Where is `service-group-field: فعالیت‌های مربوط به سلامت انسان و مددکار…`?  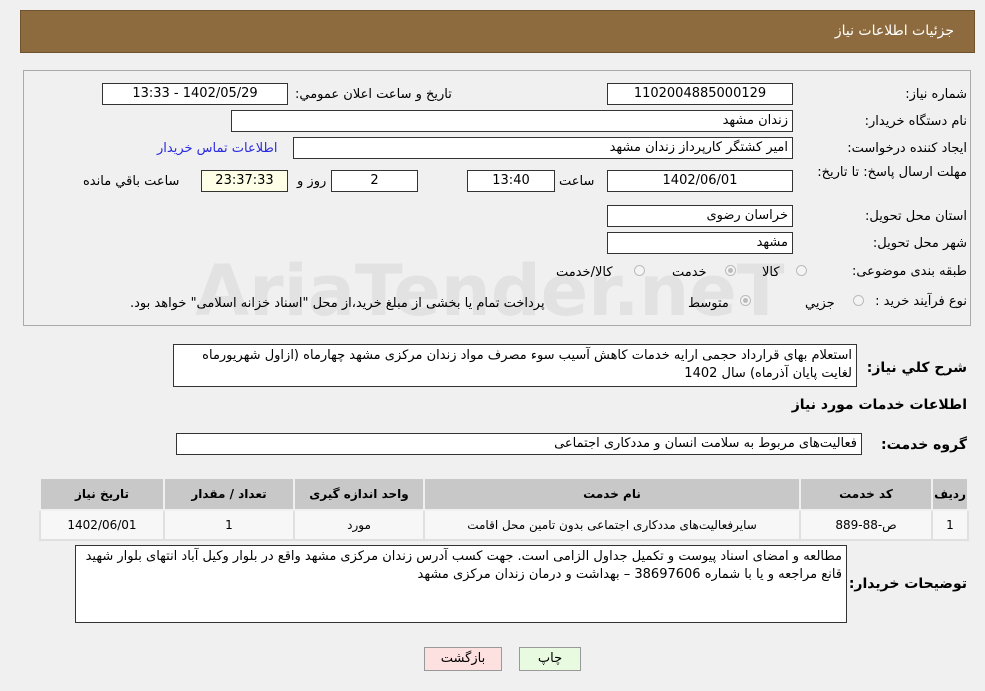 service-group-field: فعالیت‌های مربوط به سلامت انسان و مددکار… is located at coordinates (519, 444).